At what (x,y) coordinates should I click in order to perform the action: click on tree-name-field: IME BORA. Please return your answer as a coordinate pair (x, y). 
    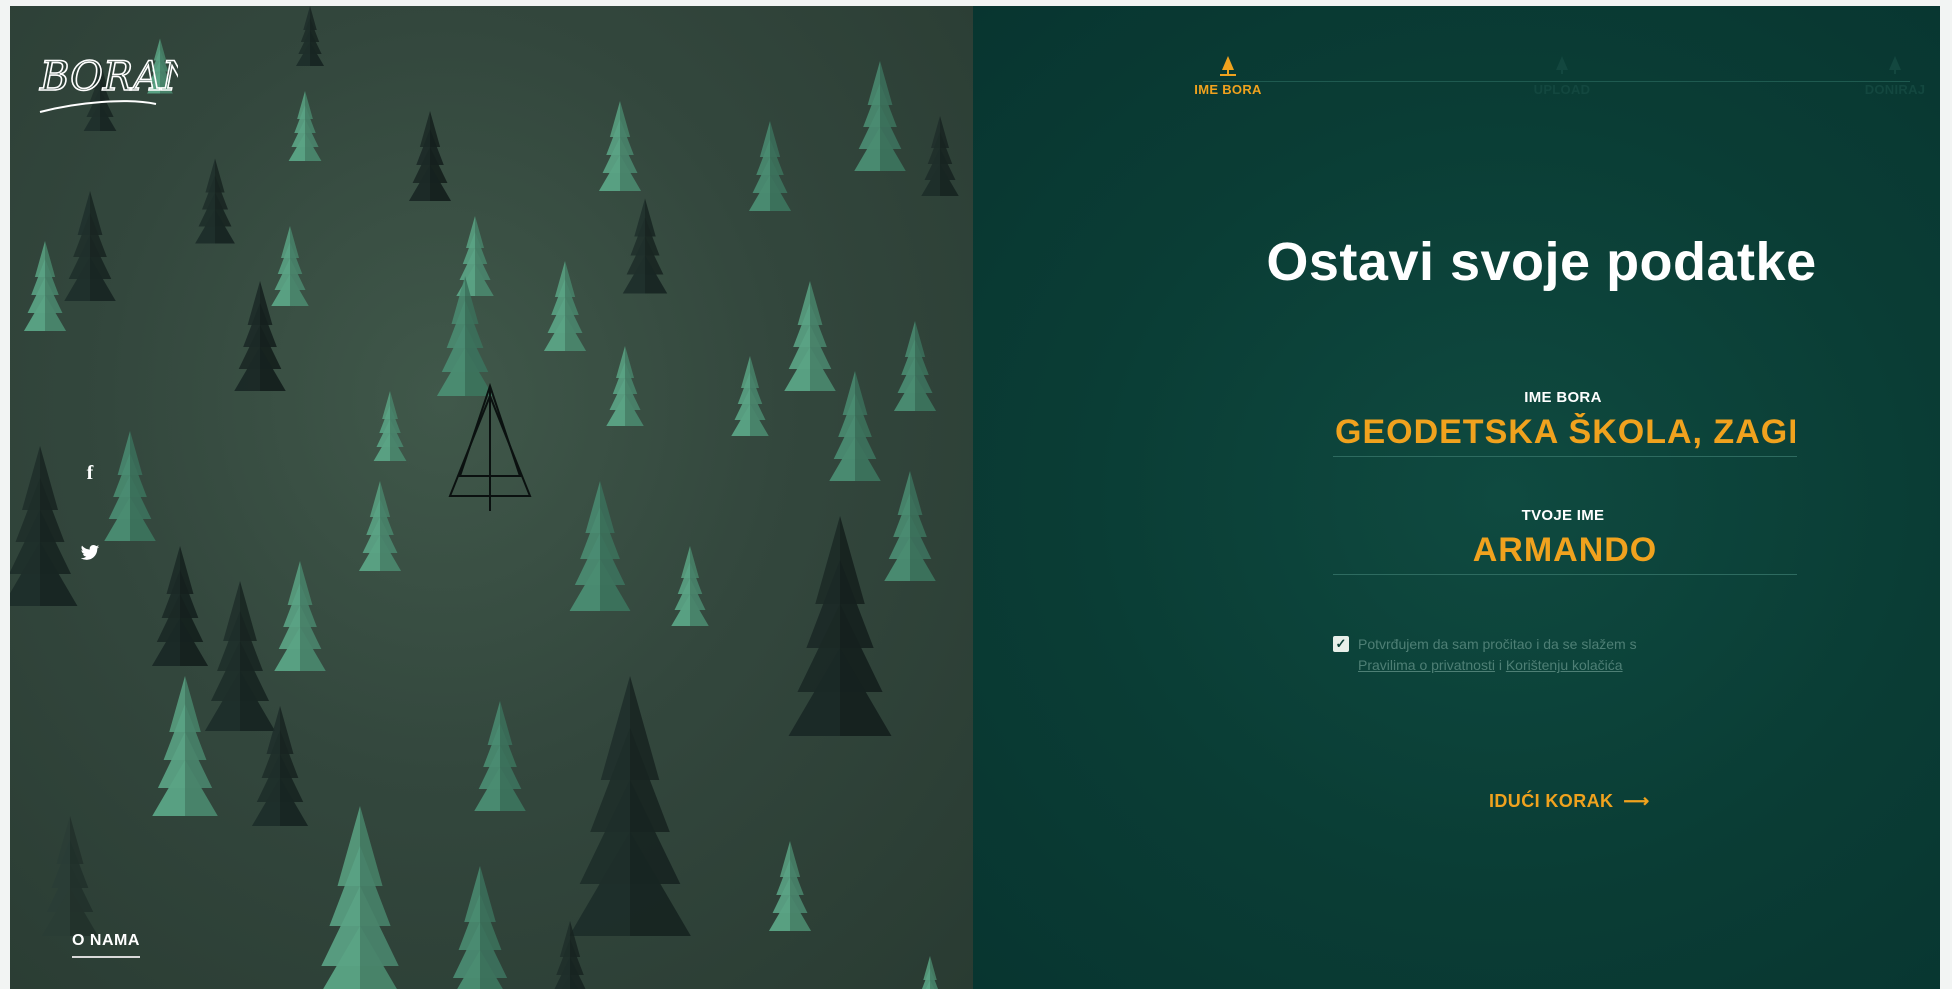
    Looking at the image, I should click on (1565, 423).